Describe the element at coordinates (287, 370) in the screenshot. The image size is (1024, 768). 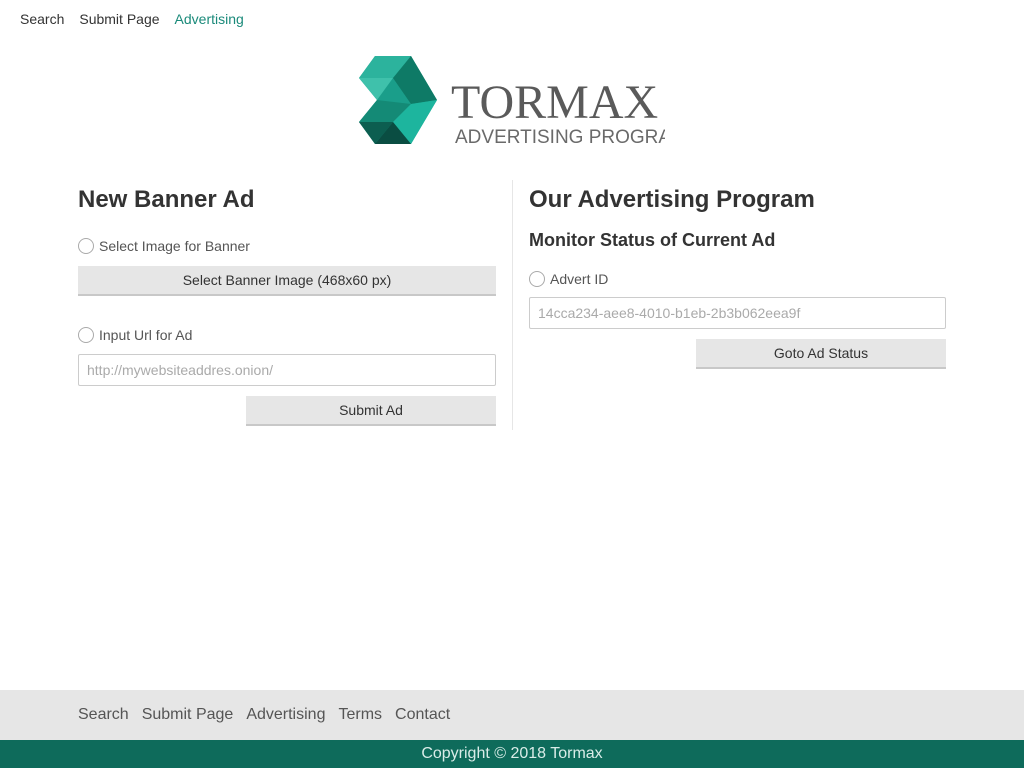
I see `ad-url-input` at that location.